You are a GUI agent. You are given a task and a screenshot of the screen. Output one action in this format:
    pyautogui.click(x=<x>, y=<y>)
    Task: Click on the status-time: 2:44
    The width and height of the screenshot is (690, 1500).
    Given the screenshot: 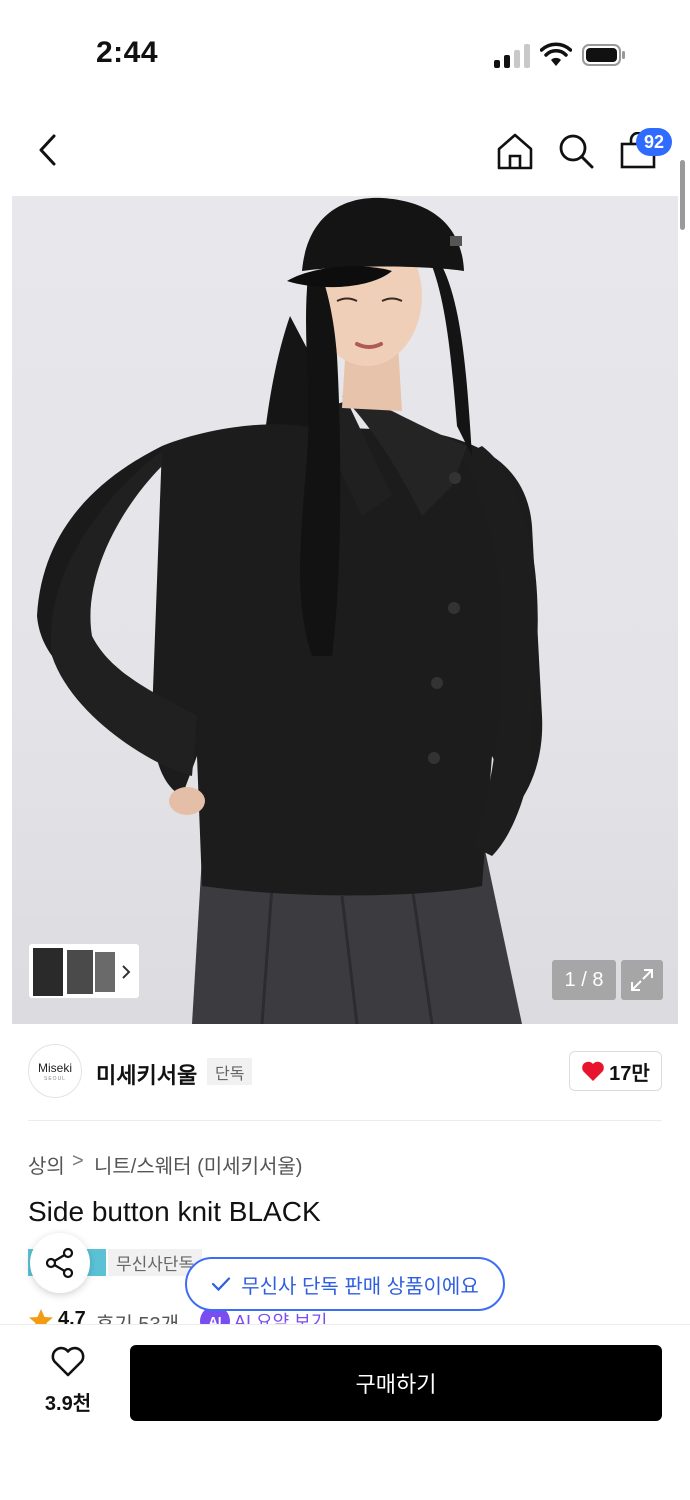 What is the action you would take?
    pyautogui.click(x=127, y=52)
    